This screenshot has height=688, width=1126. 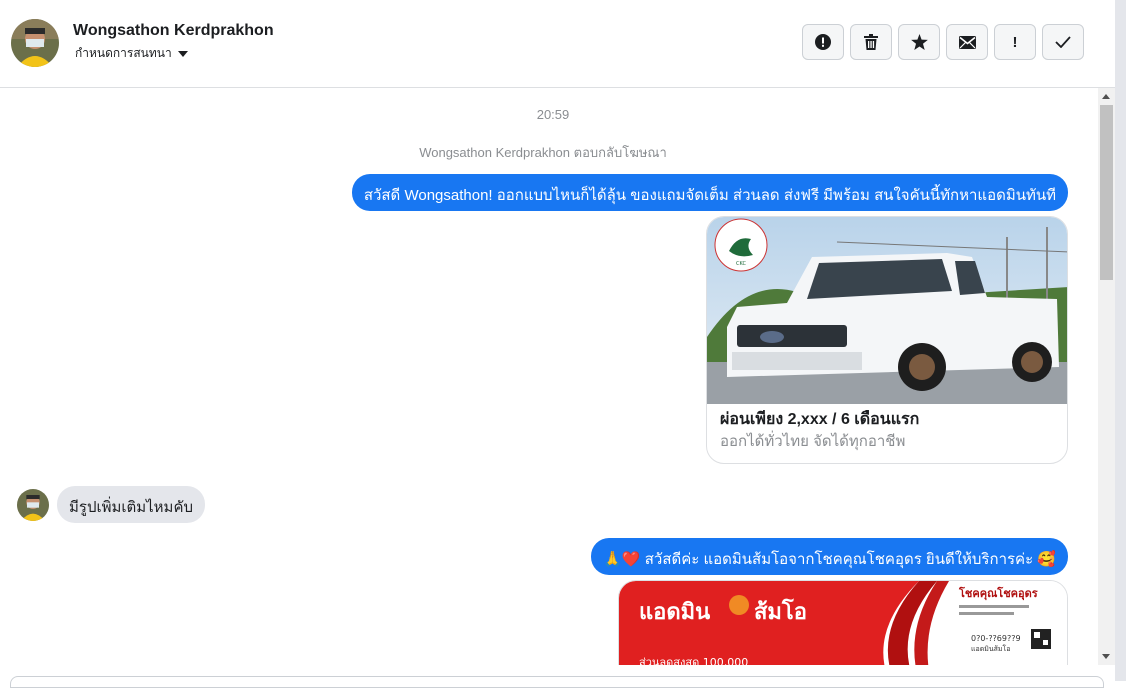 What do you see at coordinates (996, 638) in the screenshot?
I see `promo-phone: 0?0-??69??9` at bounding box center [996, 638].